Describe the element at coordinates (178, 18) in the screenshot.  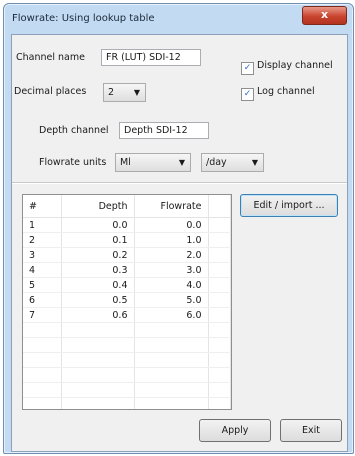
I see `title-bar: Flowrate: Using lookup table x` at that location.